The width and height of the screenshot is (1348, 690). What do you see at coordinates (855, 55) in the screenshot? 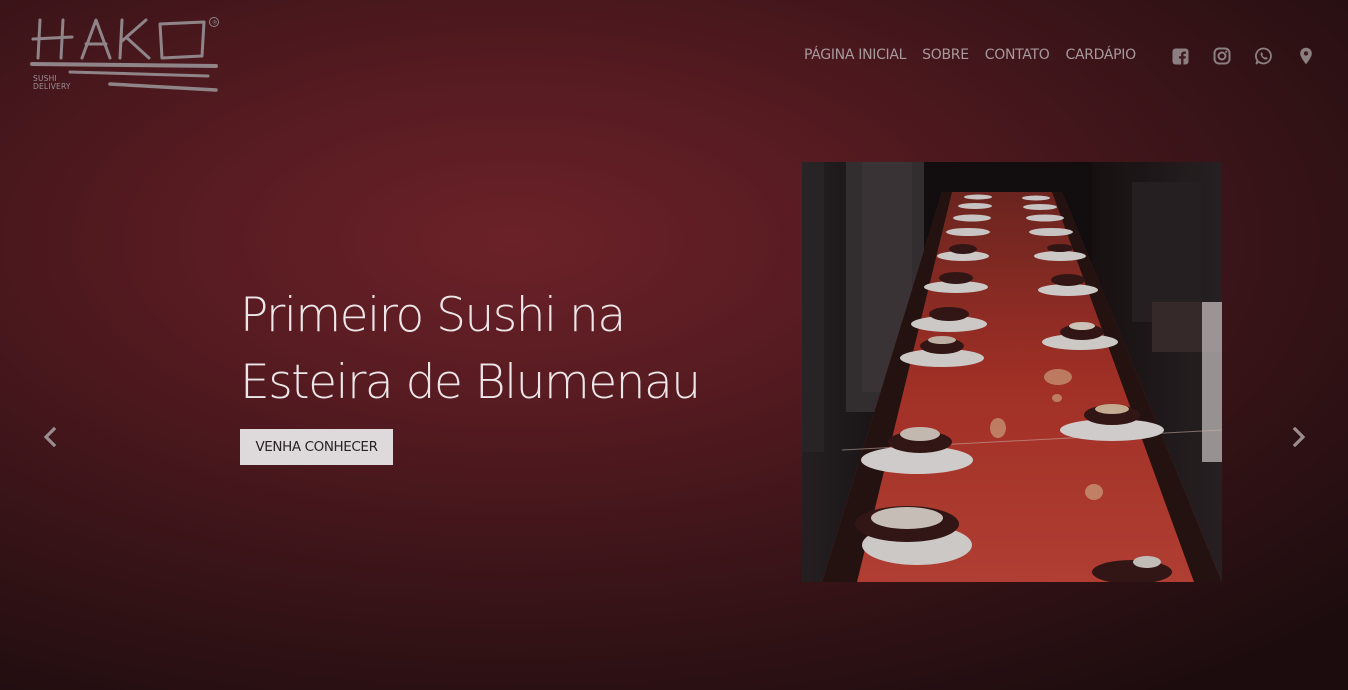
I see `nav-item-home: PÁGINA INICIAL` at bounding box center [855, 55].